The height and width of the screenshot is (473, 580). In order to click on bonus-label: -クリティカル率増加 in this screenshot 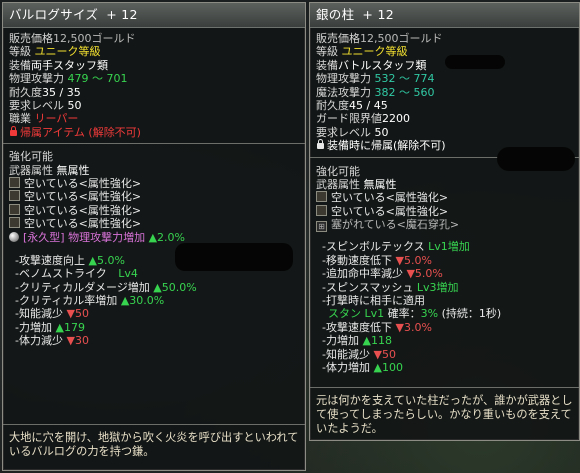, I will do `click(66, 301)`.